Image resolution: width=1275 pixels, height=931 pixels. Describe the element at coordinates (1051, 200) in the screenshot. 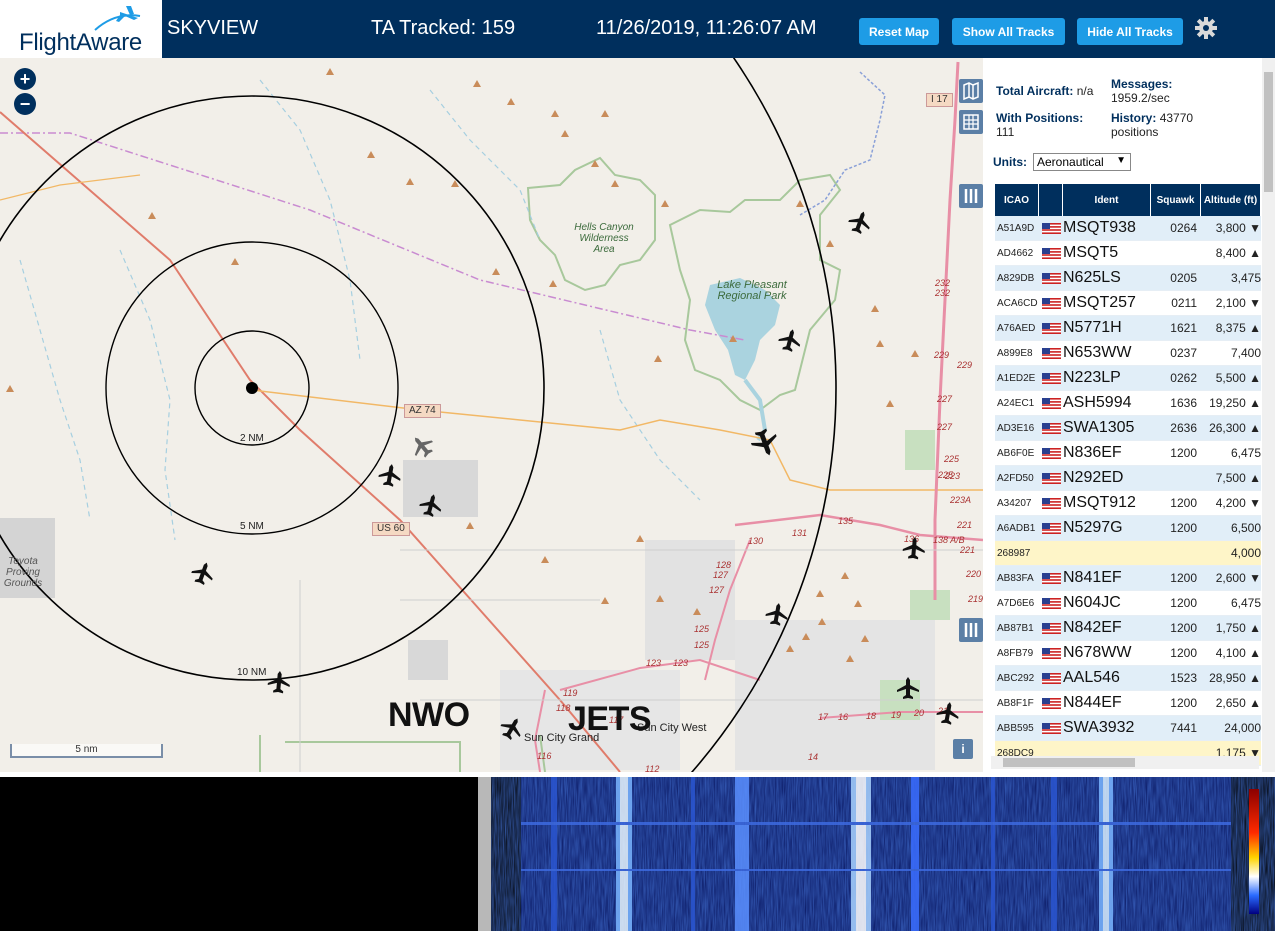

I see `col-flag` at that location.